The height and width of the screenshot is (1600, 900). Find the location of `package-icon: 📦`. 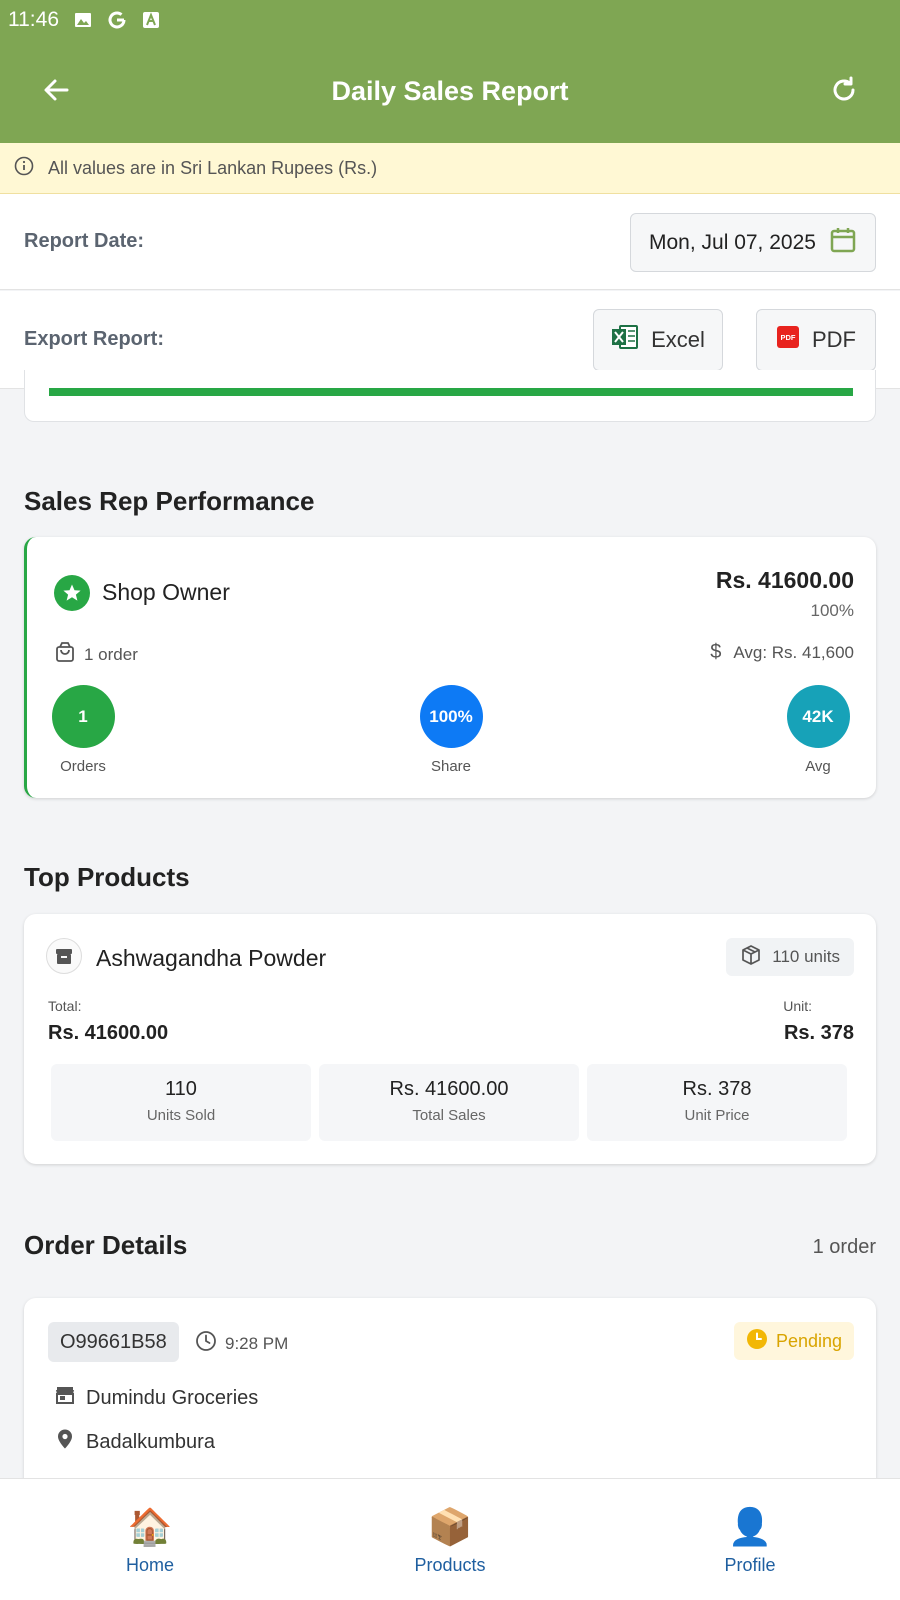

package-icon: 📦 is located at coordinates (450, 1526).